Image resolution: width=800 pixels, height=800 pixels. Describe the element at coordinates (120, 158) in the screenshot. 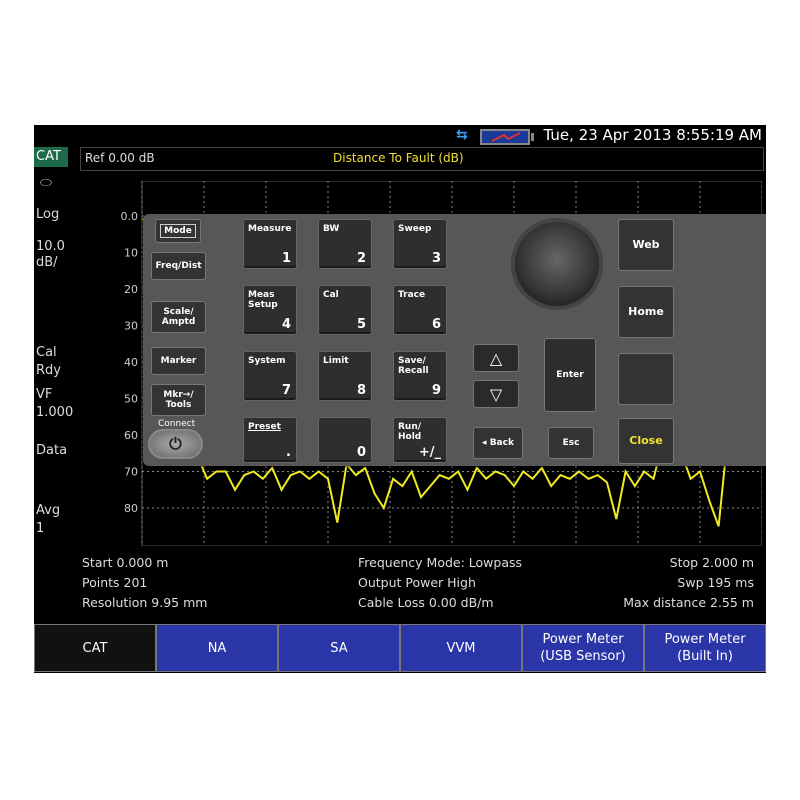

I see `ref-level: Ref 0.00 dB` at that location.